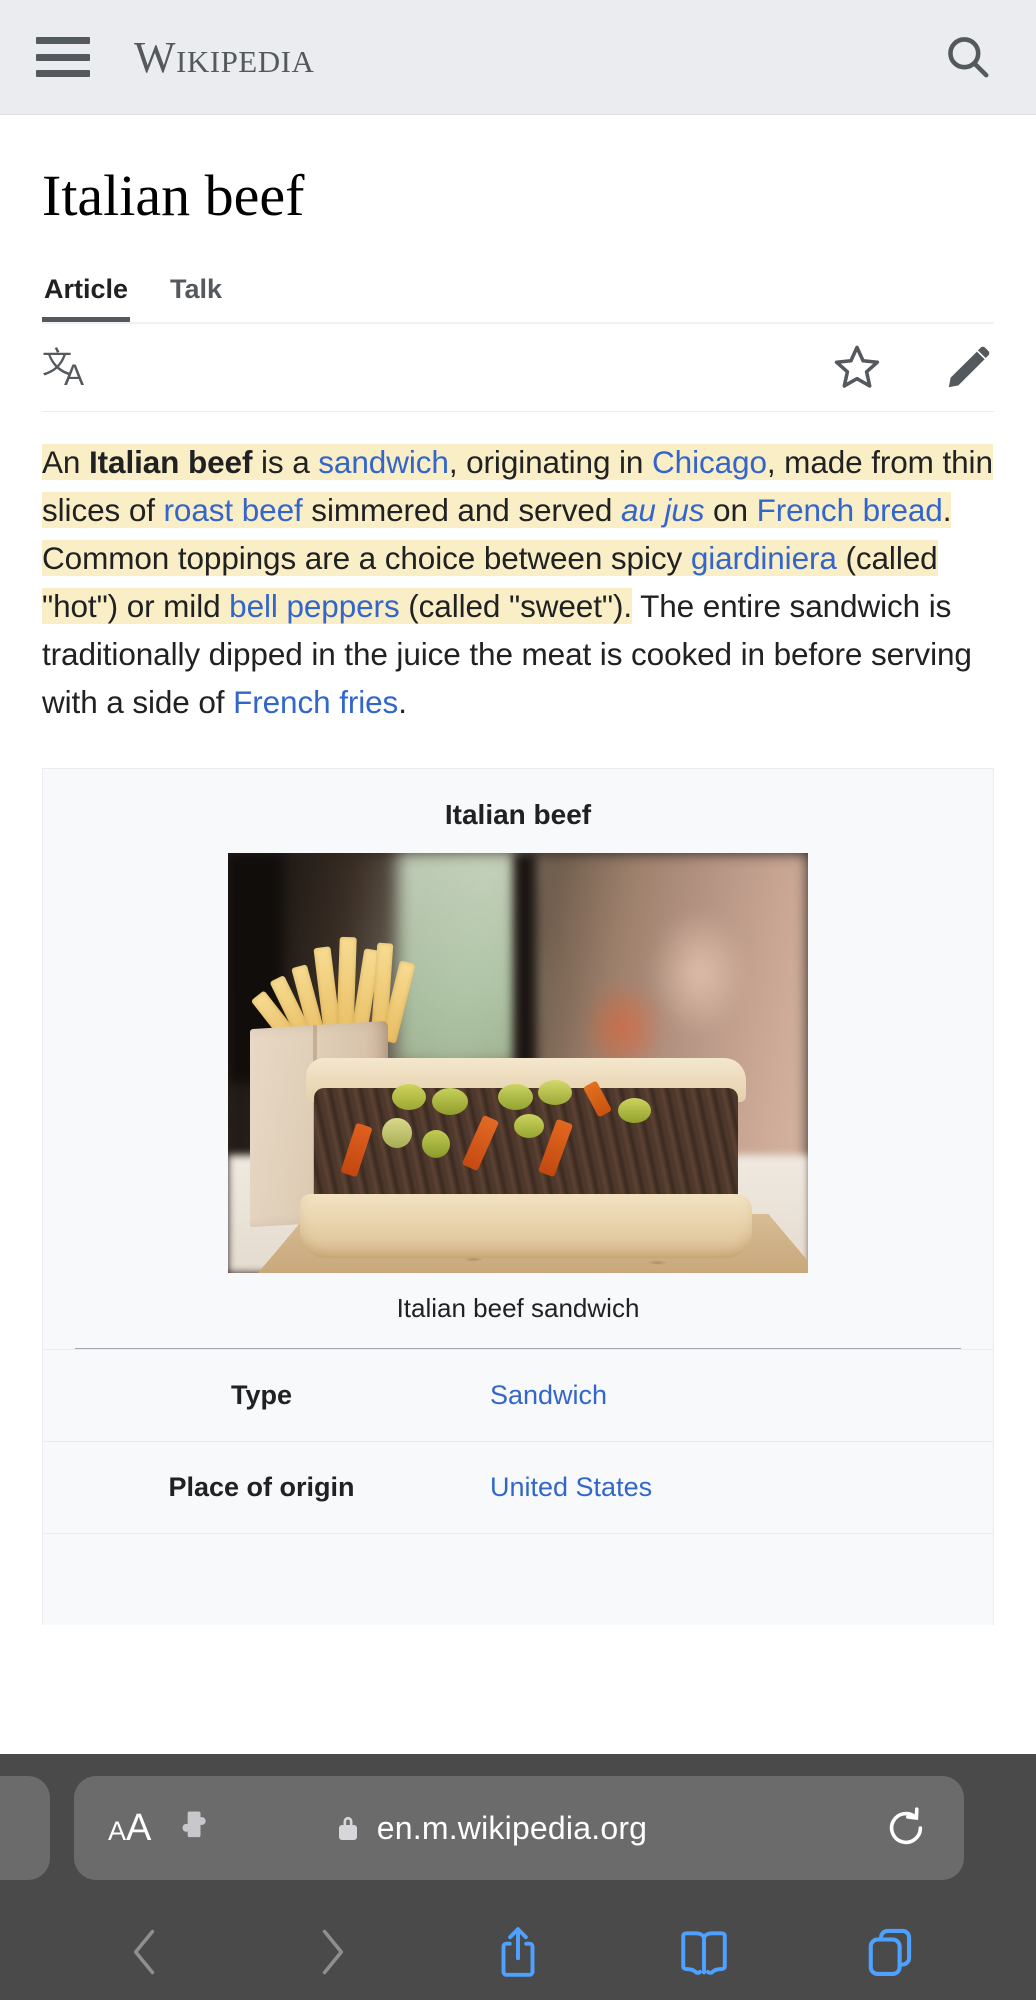  Describe the element at coordinates (518, 368) in the screenshot. I see `article-actionbar: 文 A` at that location.